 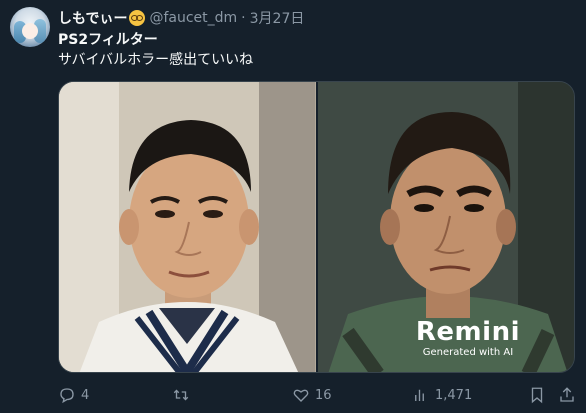 I want to click on like-button: 16, so click(x=312, y=395).